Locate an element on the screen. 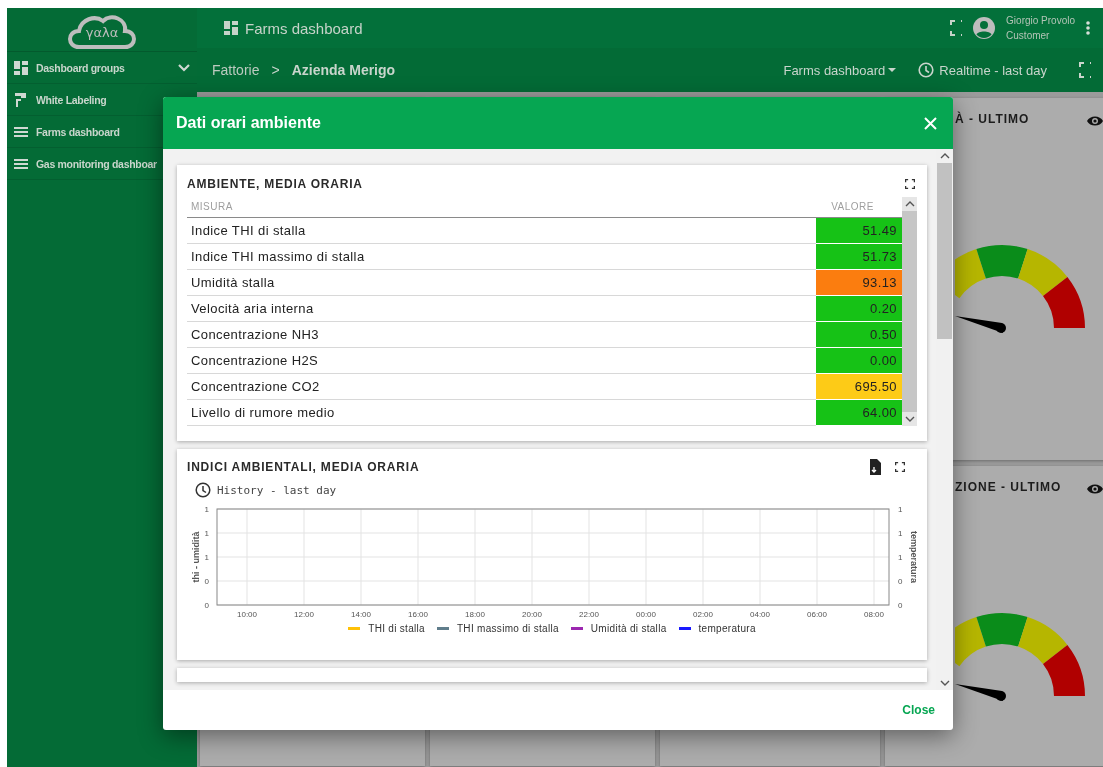 The width and height of the screenshot is (1103, 767). file-download-icon is located at coordinates (875, 467).